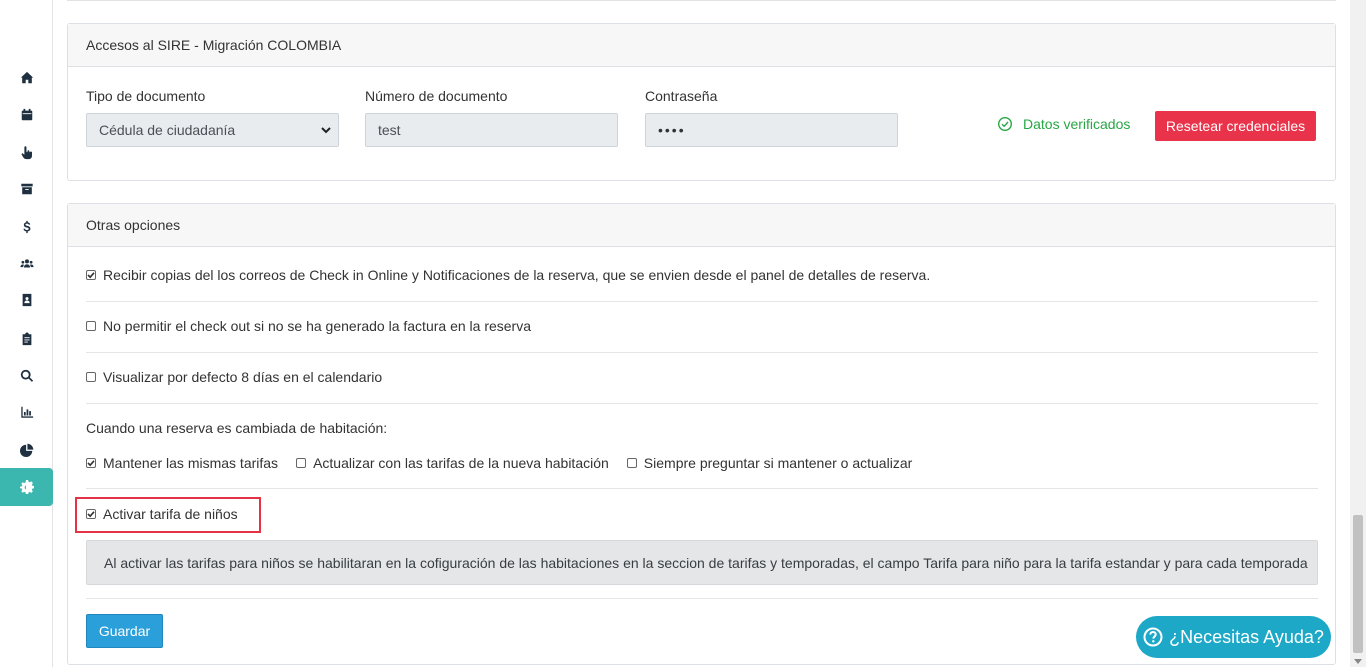 Image resolution: width=1366 pixels, height=667 pixels. Describe the element at coordinates (170, 514) in the screenshot. I see `child-rate-label: Activar tarifa de niños` at that location.